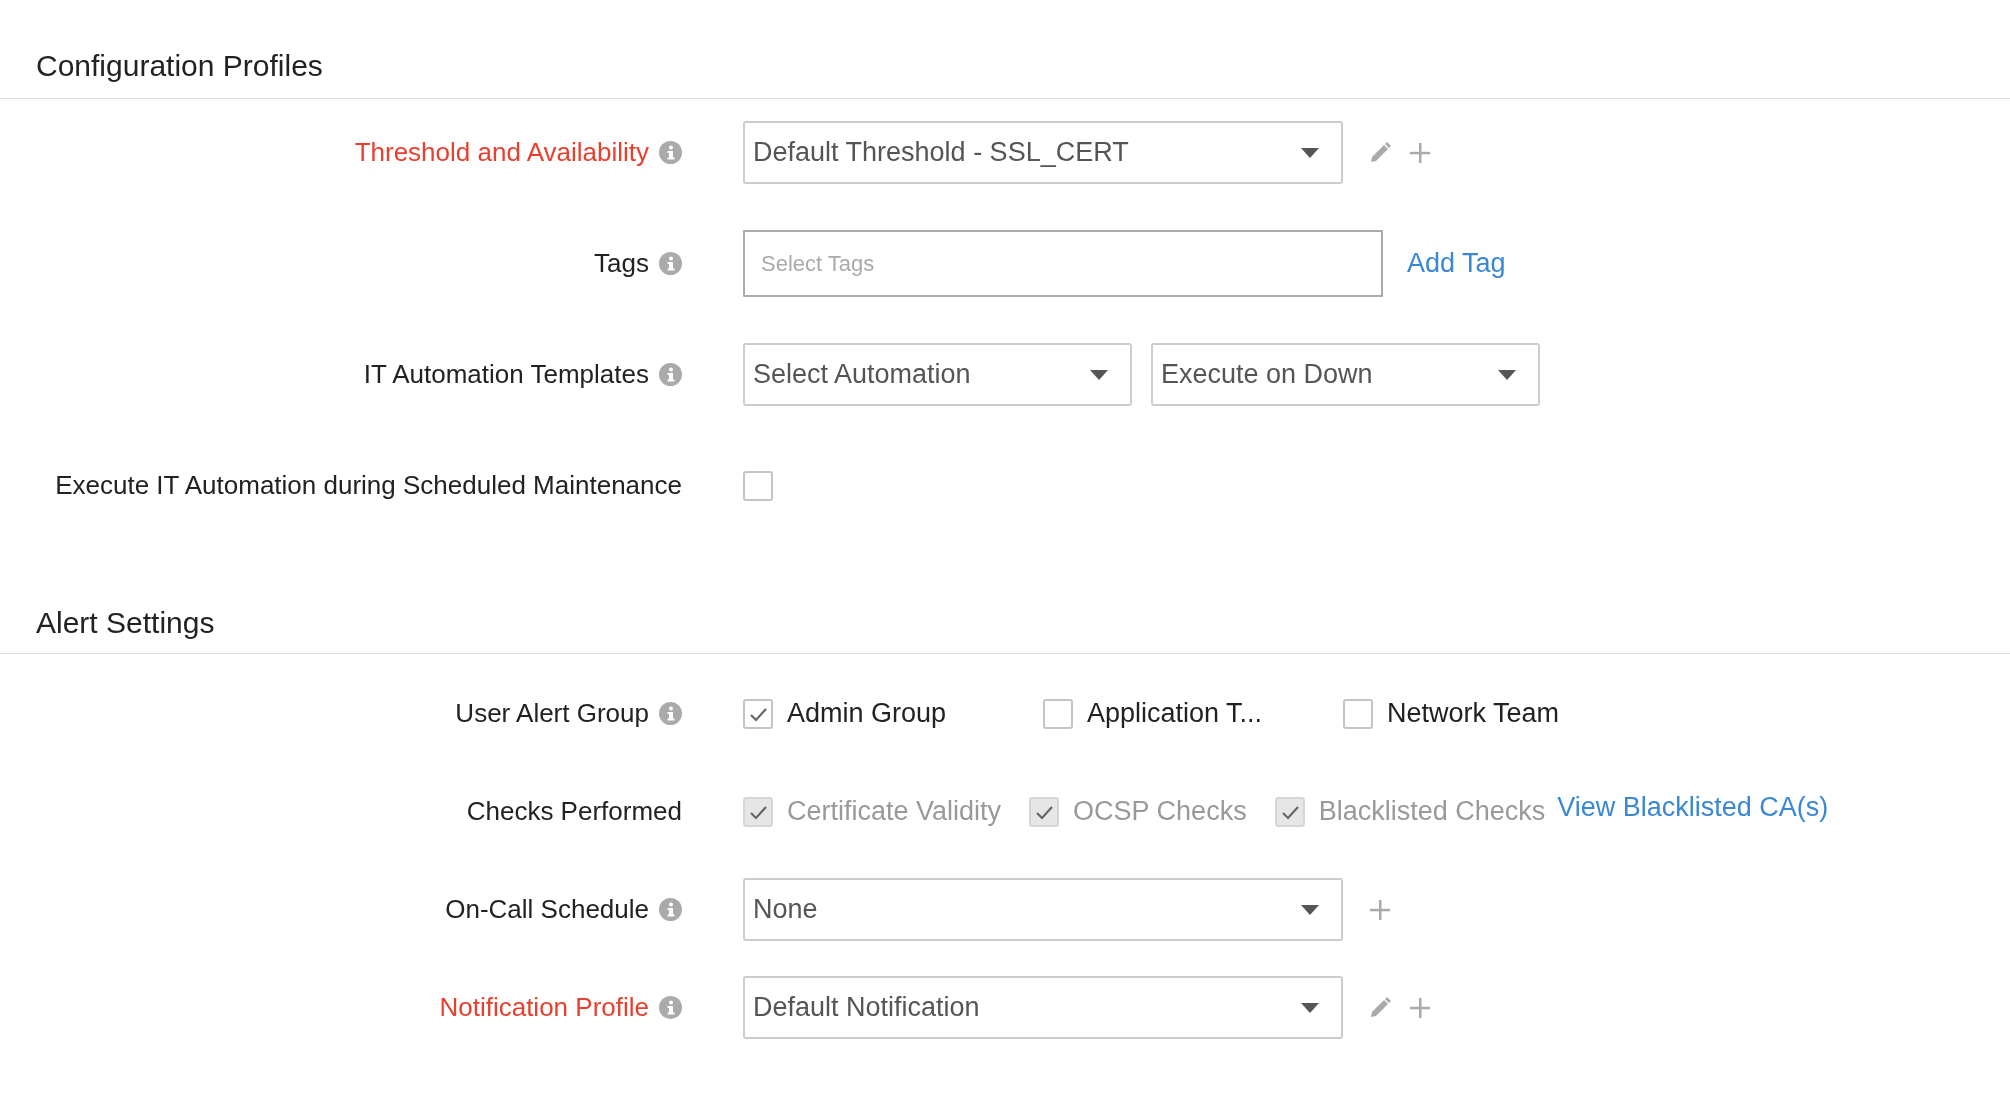 This screenshot has height=1096, width=2010. Describe the element at coordinates (125, 623) in the screenshot. I see `section-title: Alert Settings` at that location.